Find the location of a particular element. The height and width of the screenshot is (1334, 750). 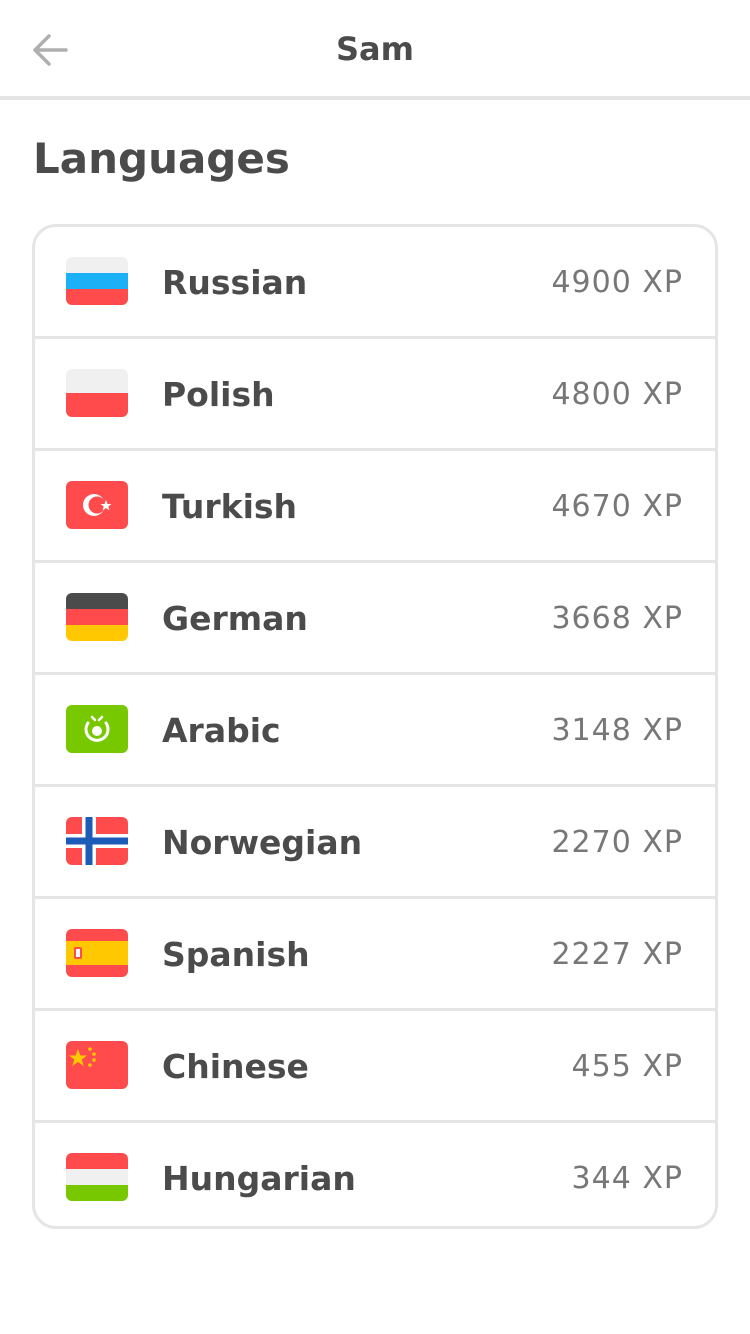

language-xp: 4900 XP is located at coordinates (617, 282).